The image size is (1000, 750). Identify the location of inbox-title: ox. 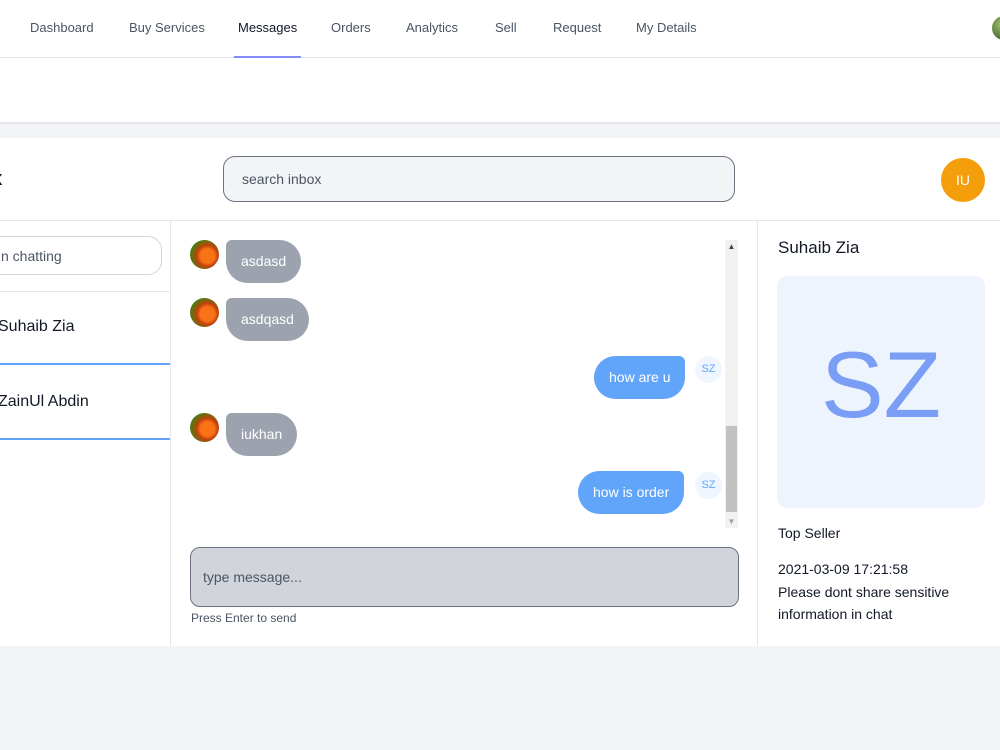
(1, 179).